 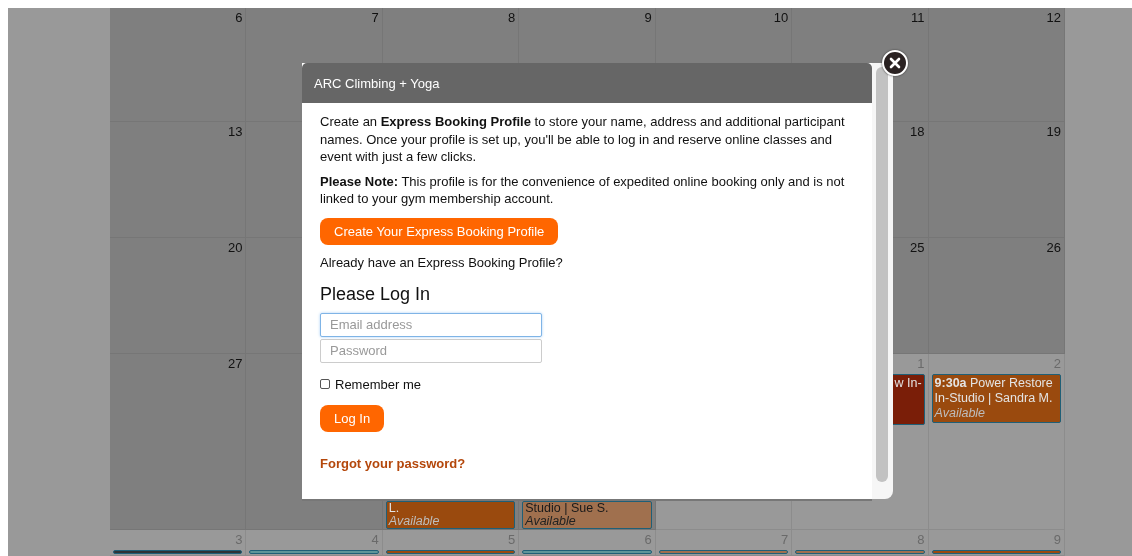 What do you see at coordinates (1053, 131) in the screenshot?
I see `day-number: 19` at bounding box center [1053, 131].